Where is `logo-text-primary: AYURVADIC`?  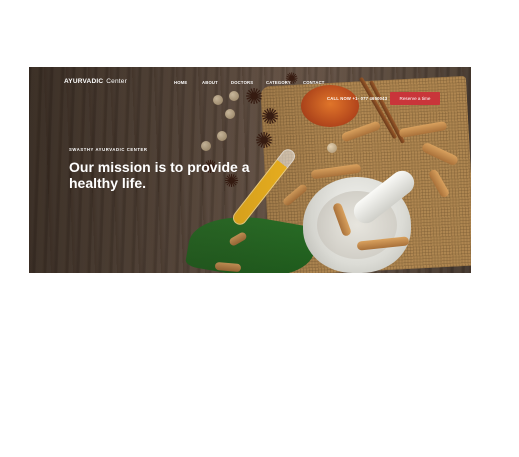
logo-text-primary: AYURVADIC is located at coordinates (84, 81).